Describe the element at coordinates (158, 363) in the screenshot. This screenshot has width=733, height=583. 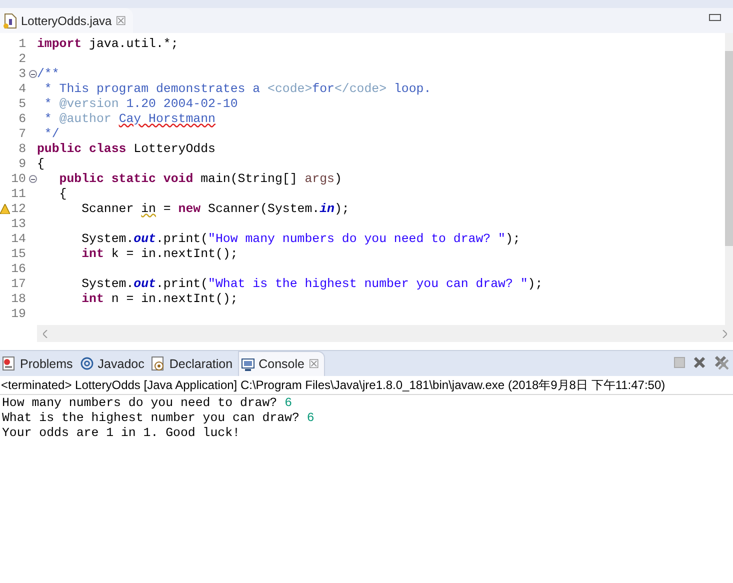
I see `declaration-icon` at that location.